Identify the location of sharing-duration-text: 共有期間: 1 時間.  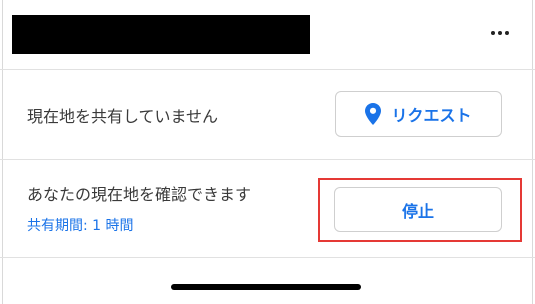
(80, 226).